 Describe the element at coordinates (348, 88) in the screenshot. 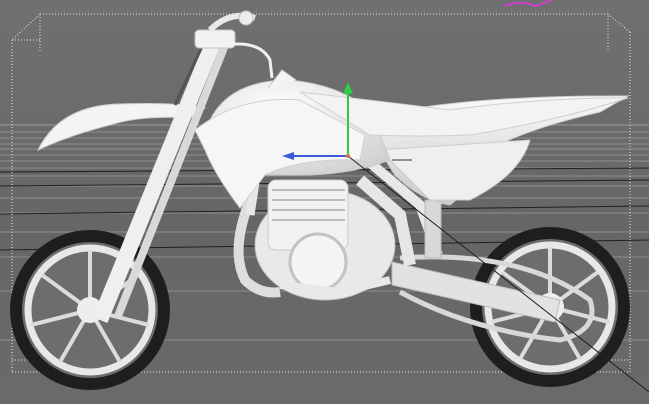

I see `y-axis-arrow-icon` at that location.